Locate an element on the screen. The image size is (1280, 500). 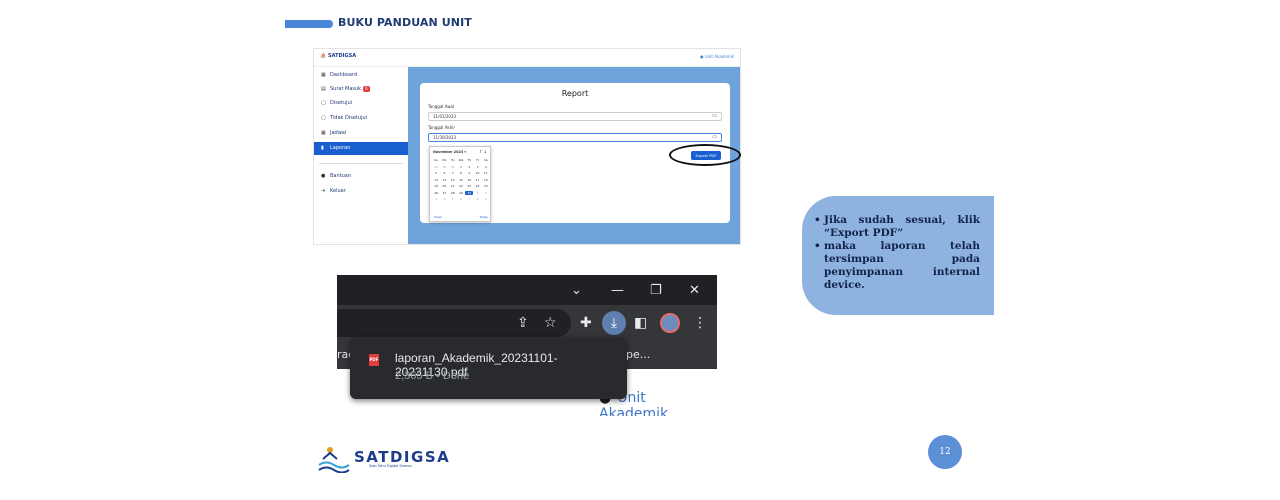
logo-tagline: Siap Tahu Digital Semua is located at coordinates (390, 466).